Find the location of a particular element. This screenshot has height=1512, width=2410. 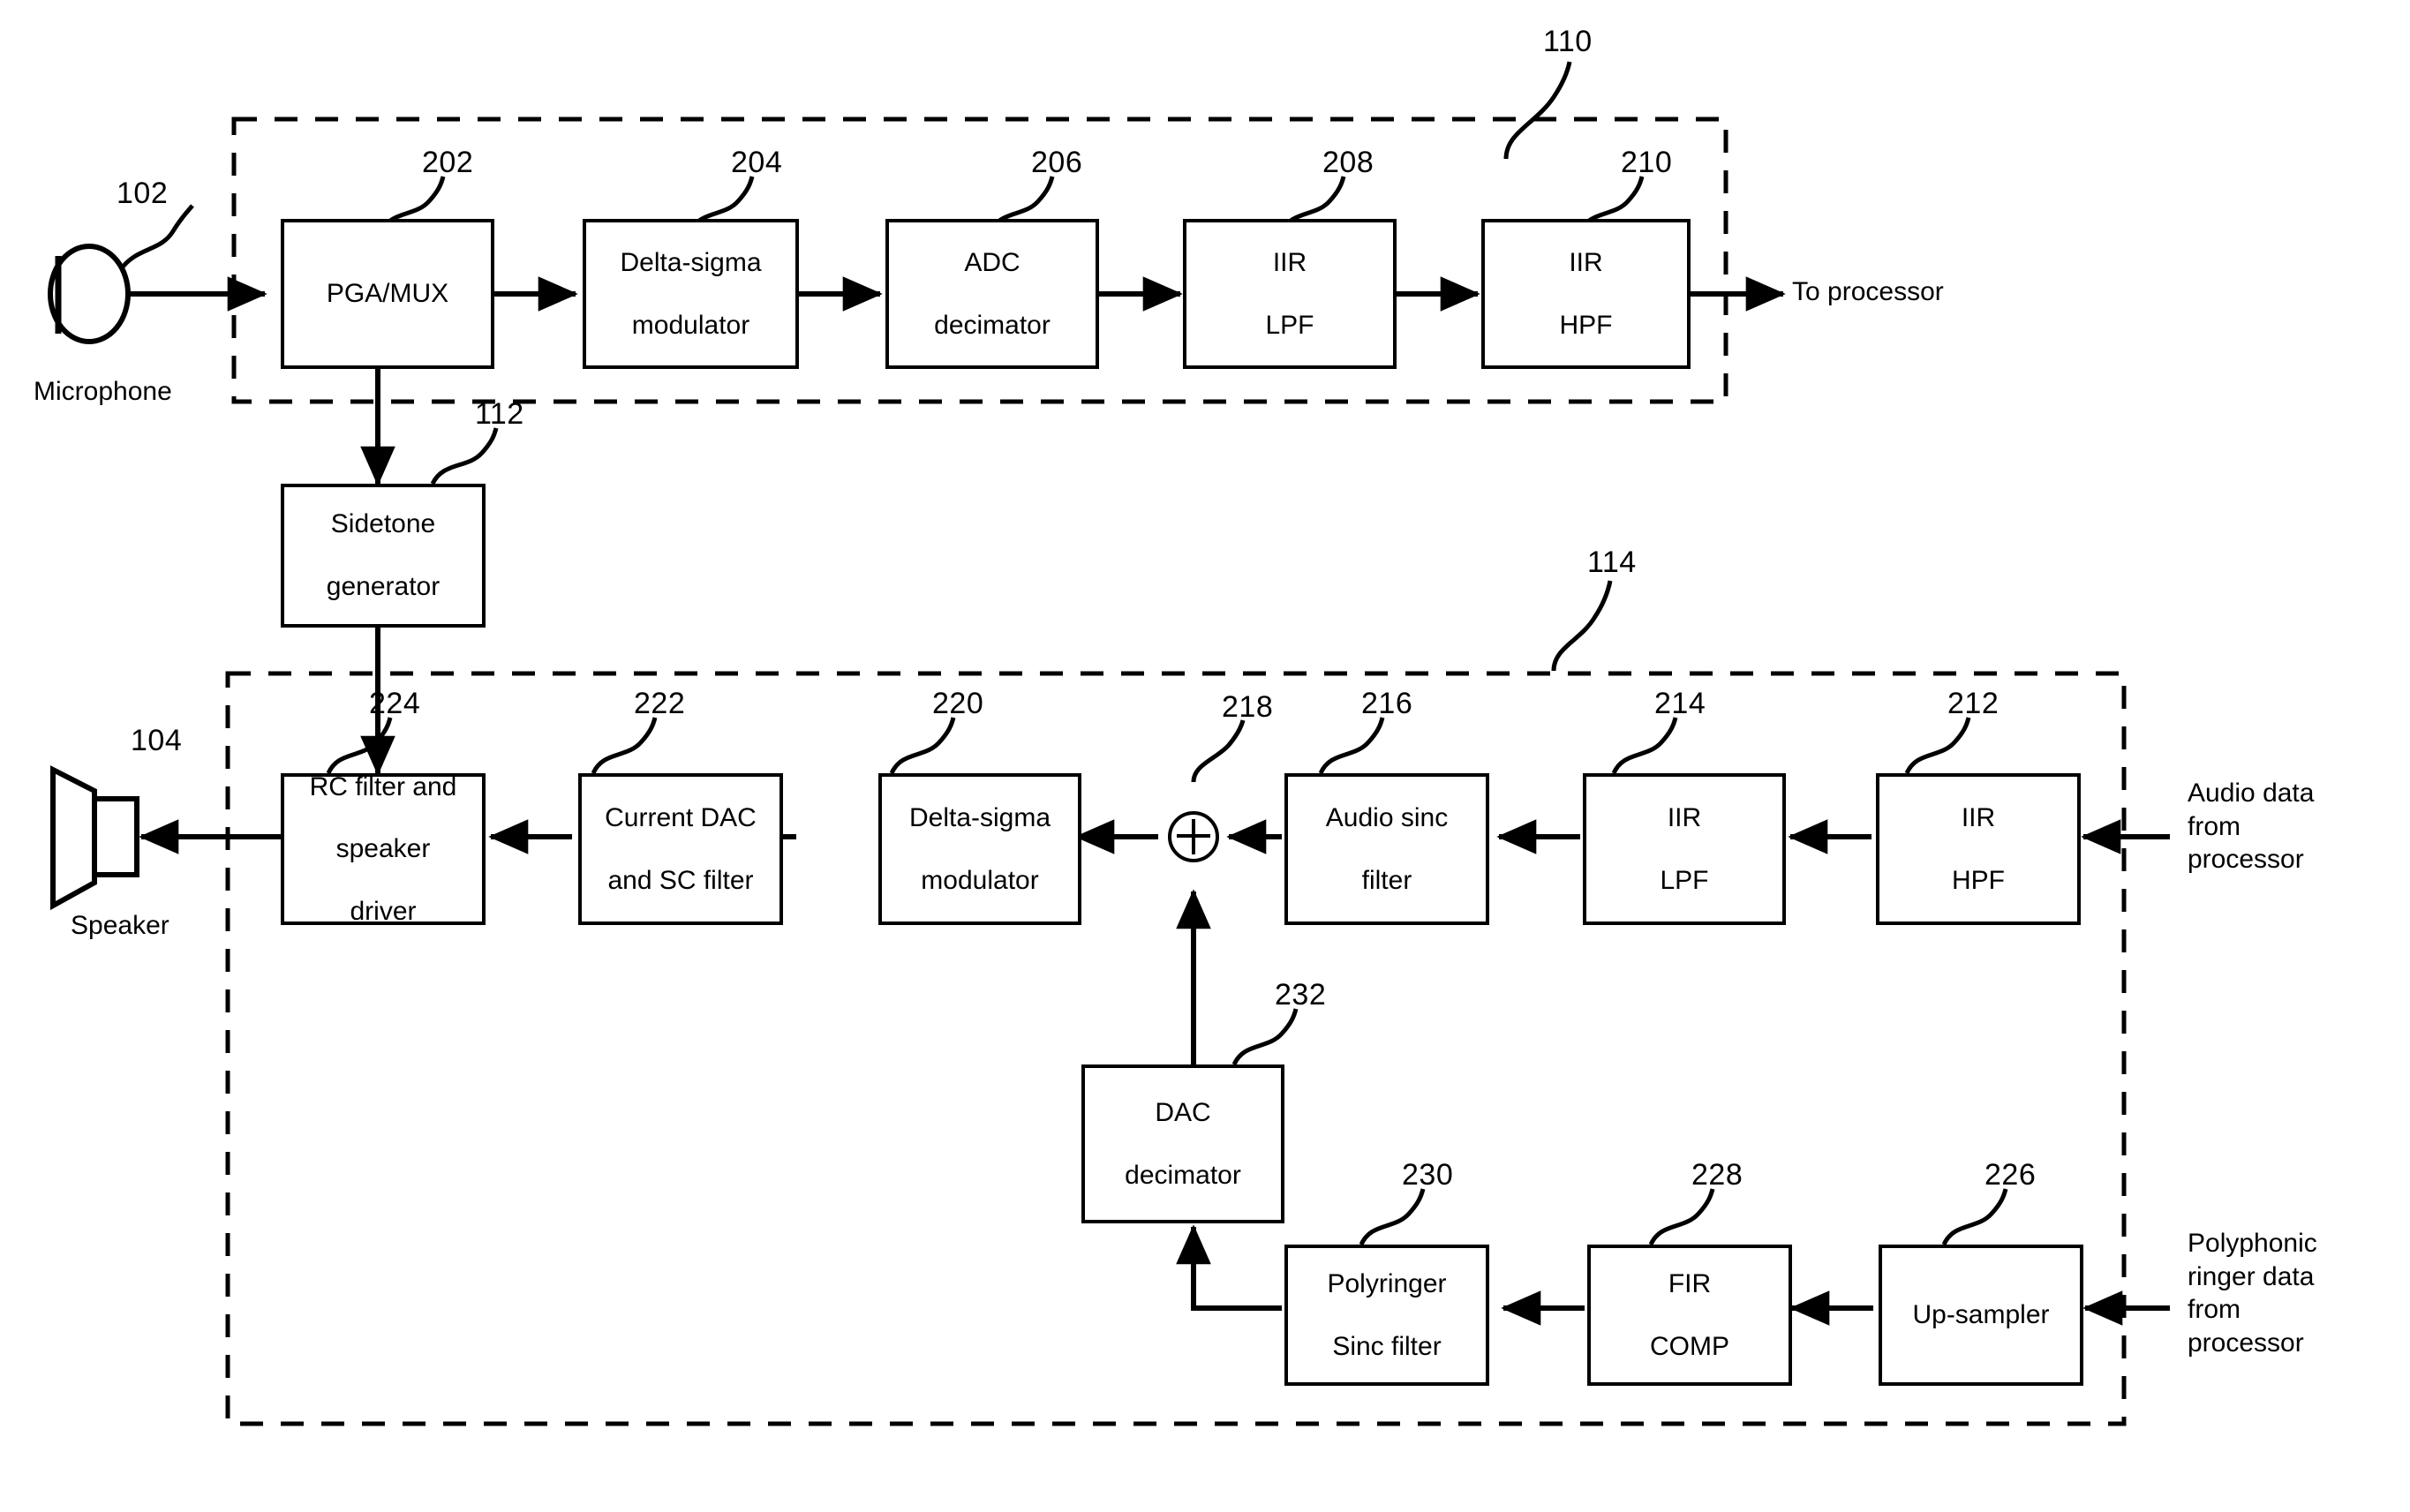

block-iir-hpf-record: IIR HPF is located at coordinates (1586, 294).